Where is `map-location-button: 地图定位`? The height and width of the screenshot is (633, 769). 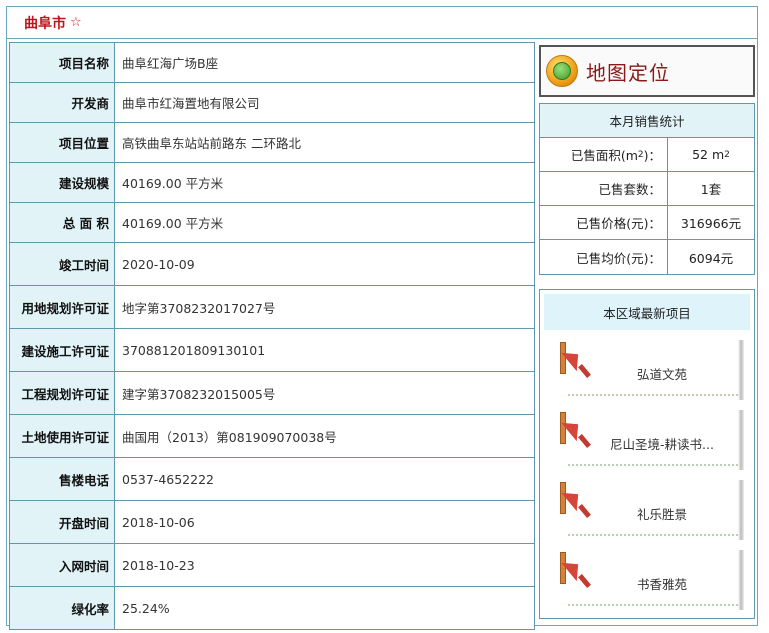
map-location-button: 地图定位 is located at coordinates (647, 71).